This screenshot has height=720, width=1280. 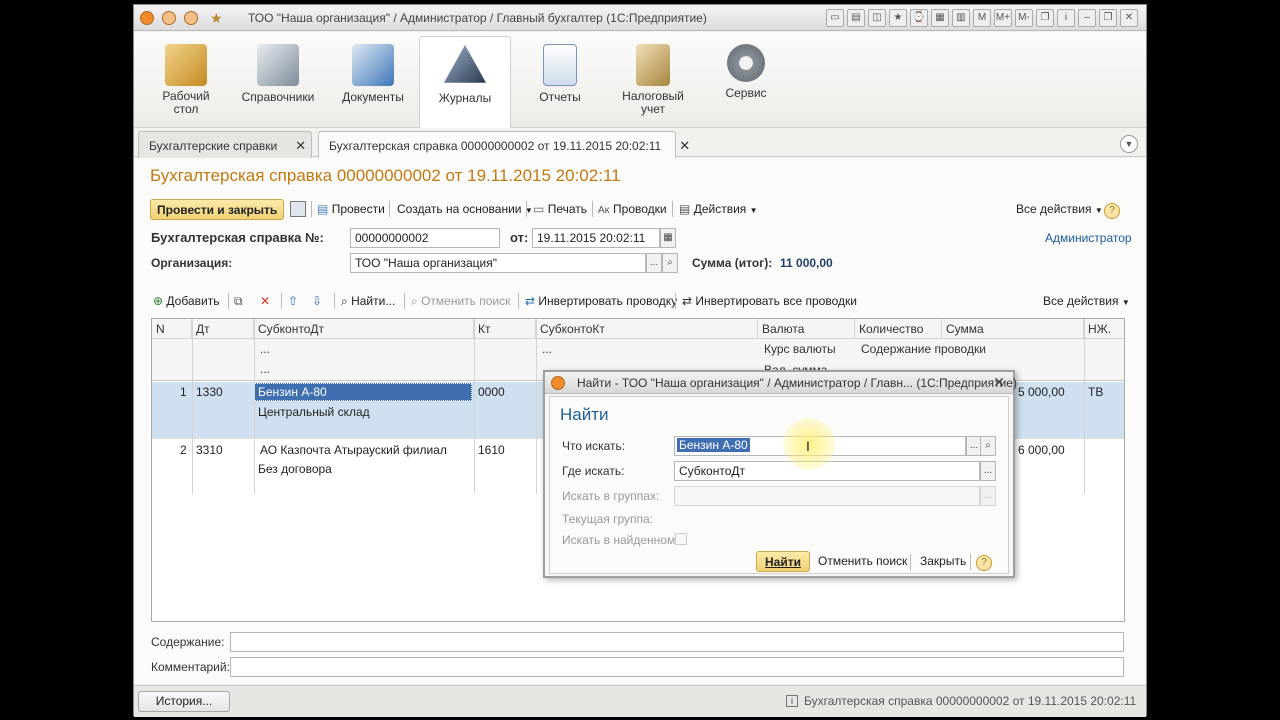 What do you see at coordinates (827, 496) in the screenshot?
I see `in-groups-field` at bounding box center [827, 496].